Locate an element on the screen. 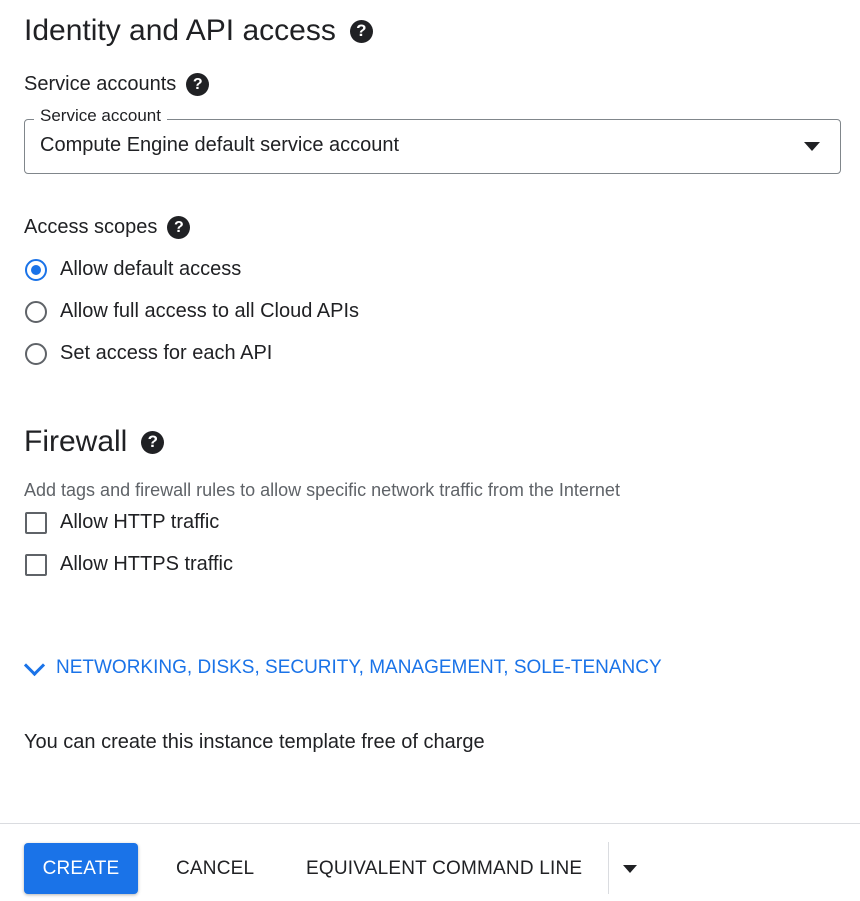  allow-https-option: Allow HTTPS traffic is located at coordinates (129, 564).